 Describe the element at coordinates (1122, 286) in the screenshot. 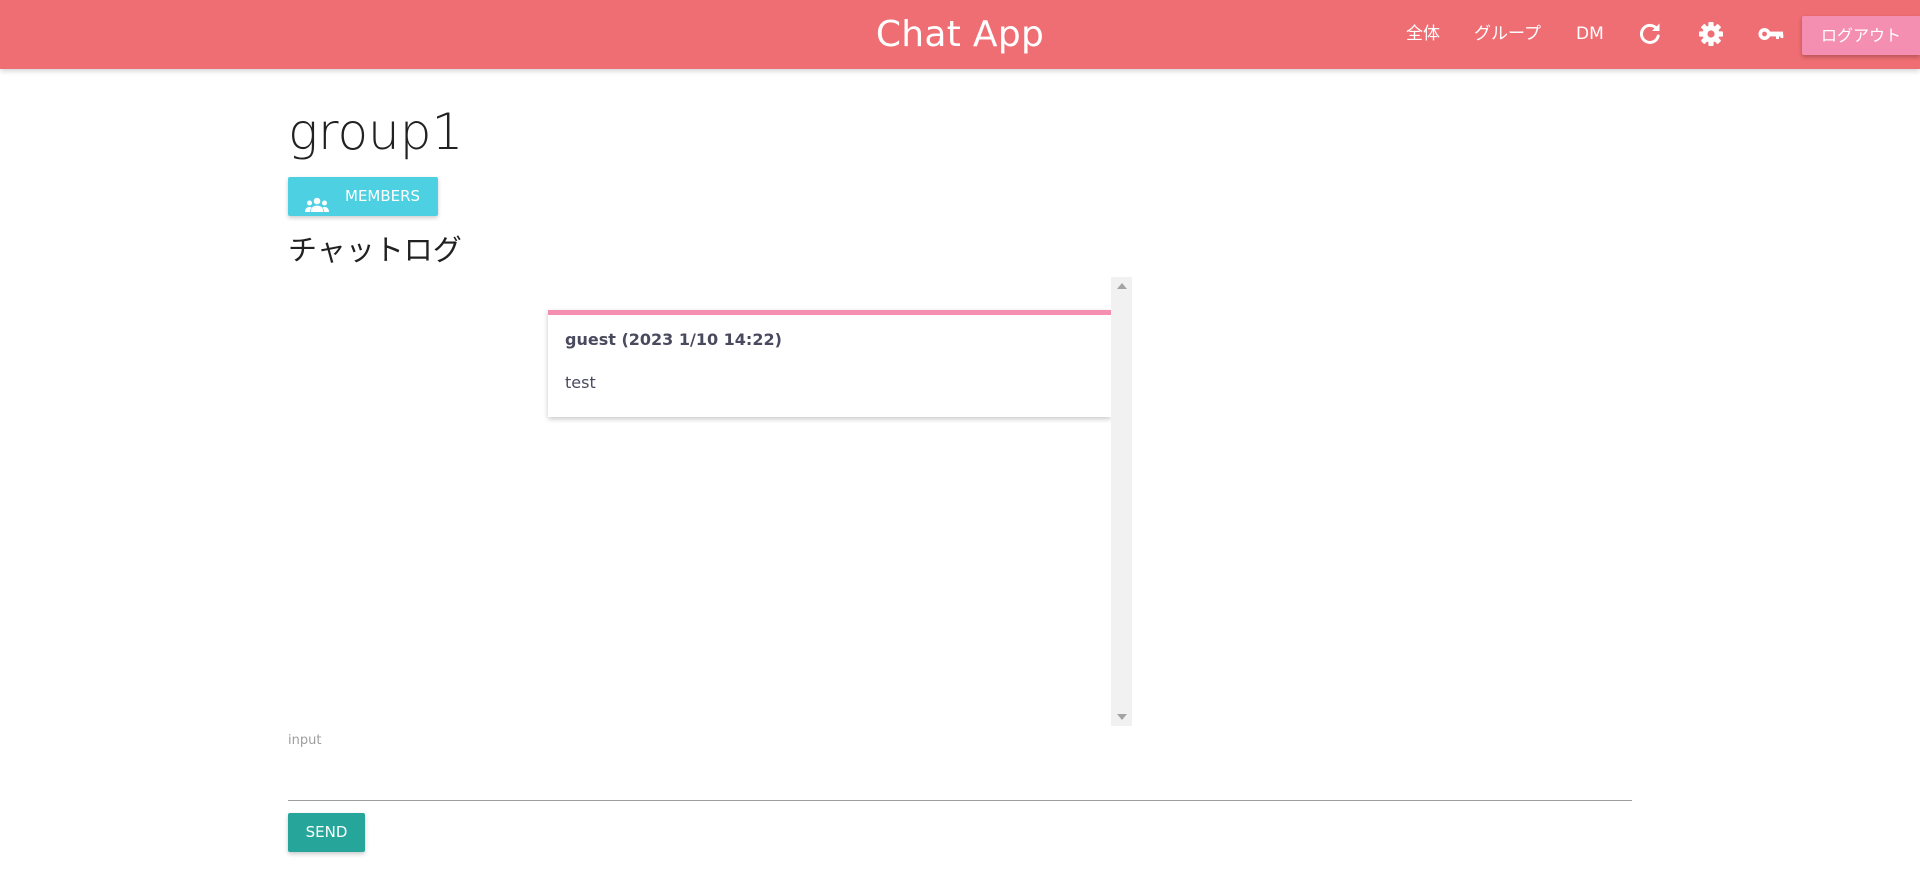

I see `scroll-up-arrow-icon` at that location.